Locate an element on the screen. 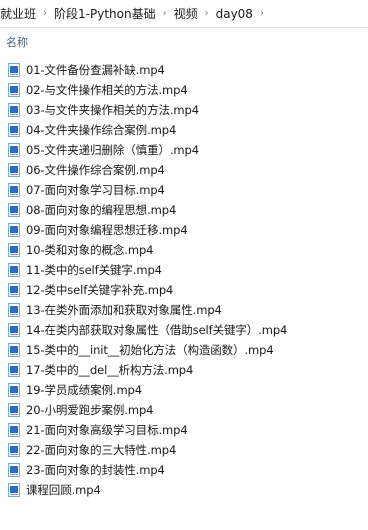  file-list-item: 21-面向对象高级学习目标.mp4 is located at coordinates (184, 430).